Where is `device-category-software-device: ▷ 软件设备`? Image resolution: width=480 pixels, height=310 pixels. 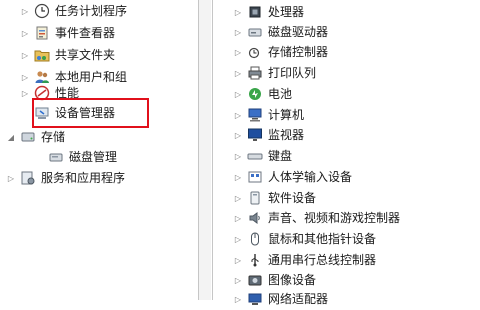
device-category-software-device: ▷ 软件设备 is located at coordinates (274, 198).